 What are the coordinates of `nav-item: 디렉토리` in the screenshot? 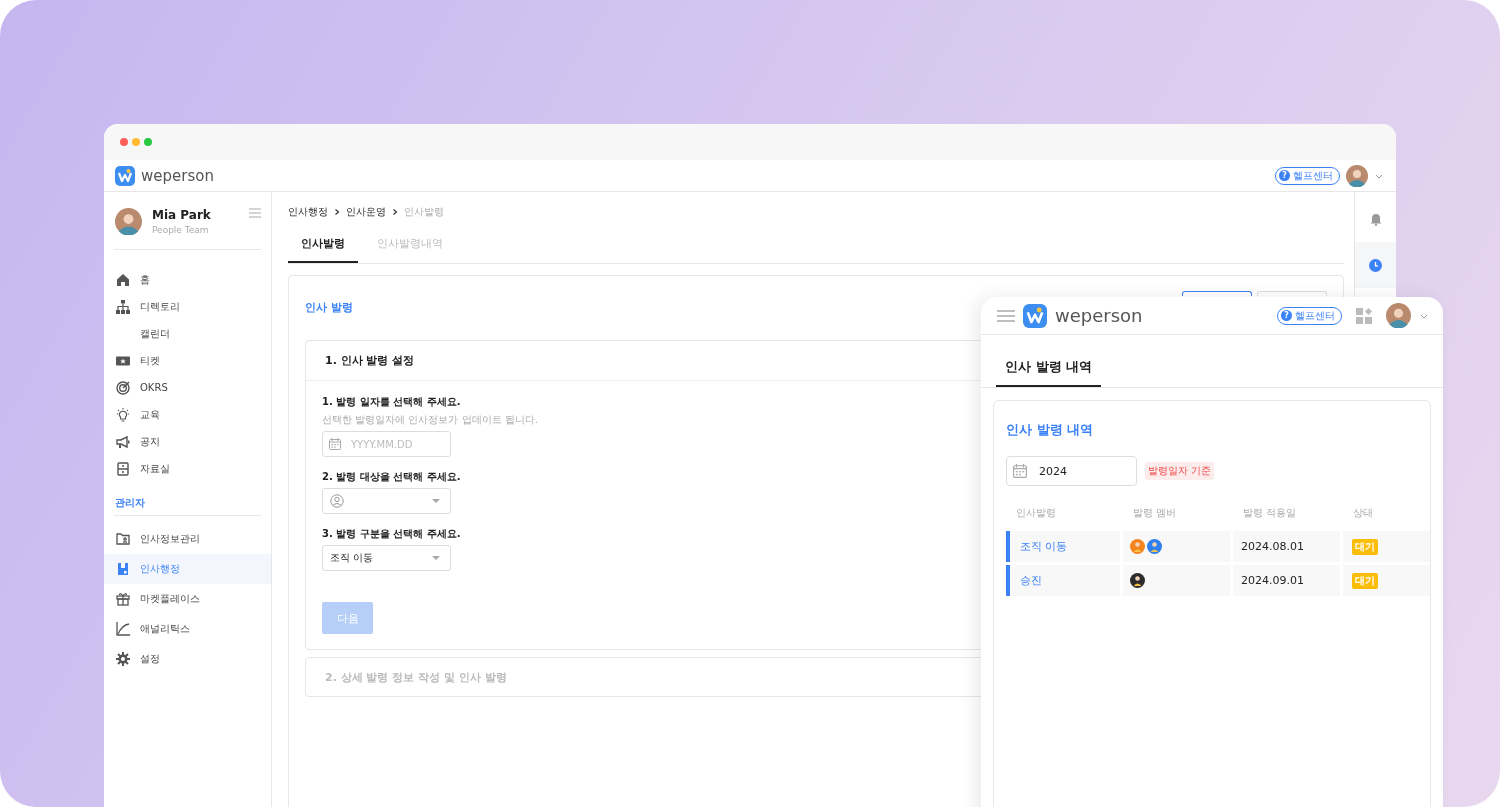 It's located at (187, 306).